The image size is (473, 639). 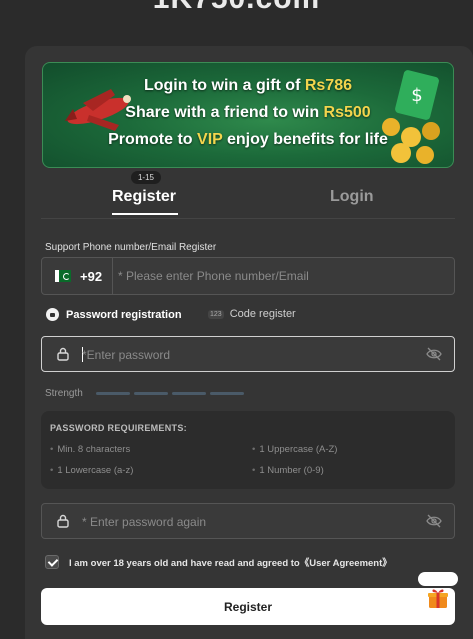 What do you see at coordinates (438, 598) in the screenshot?
I see `gift-icon` at bounding box center [438, 598].